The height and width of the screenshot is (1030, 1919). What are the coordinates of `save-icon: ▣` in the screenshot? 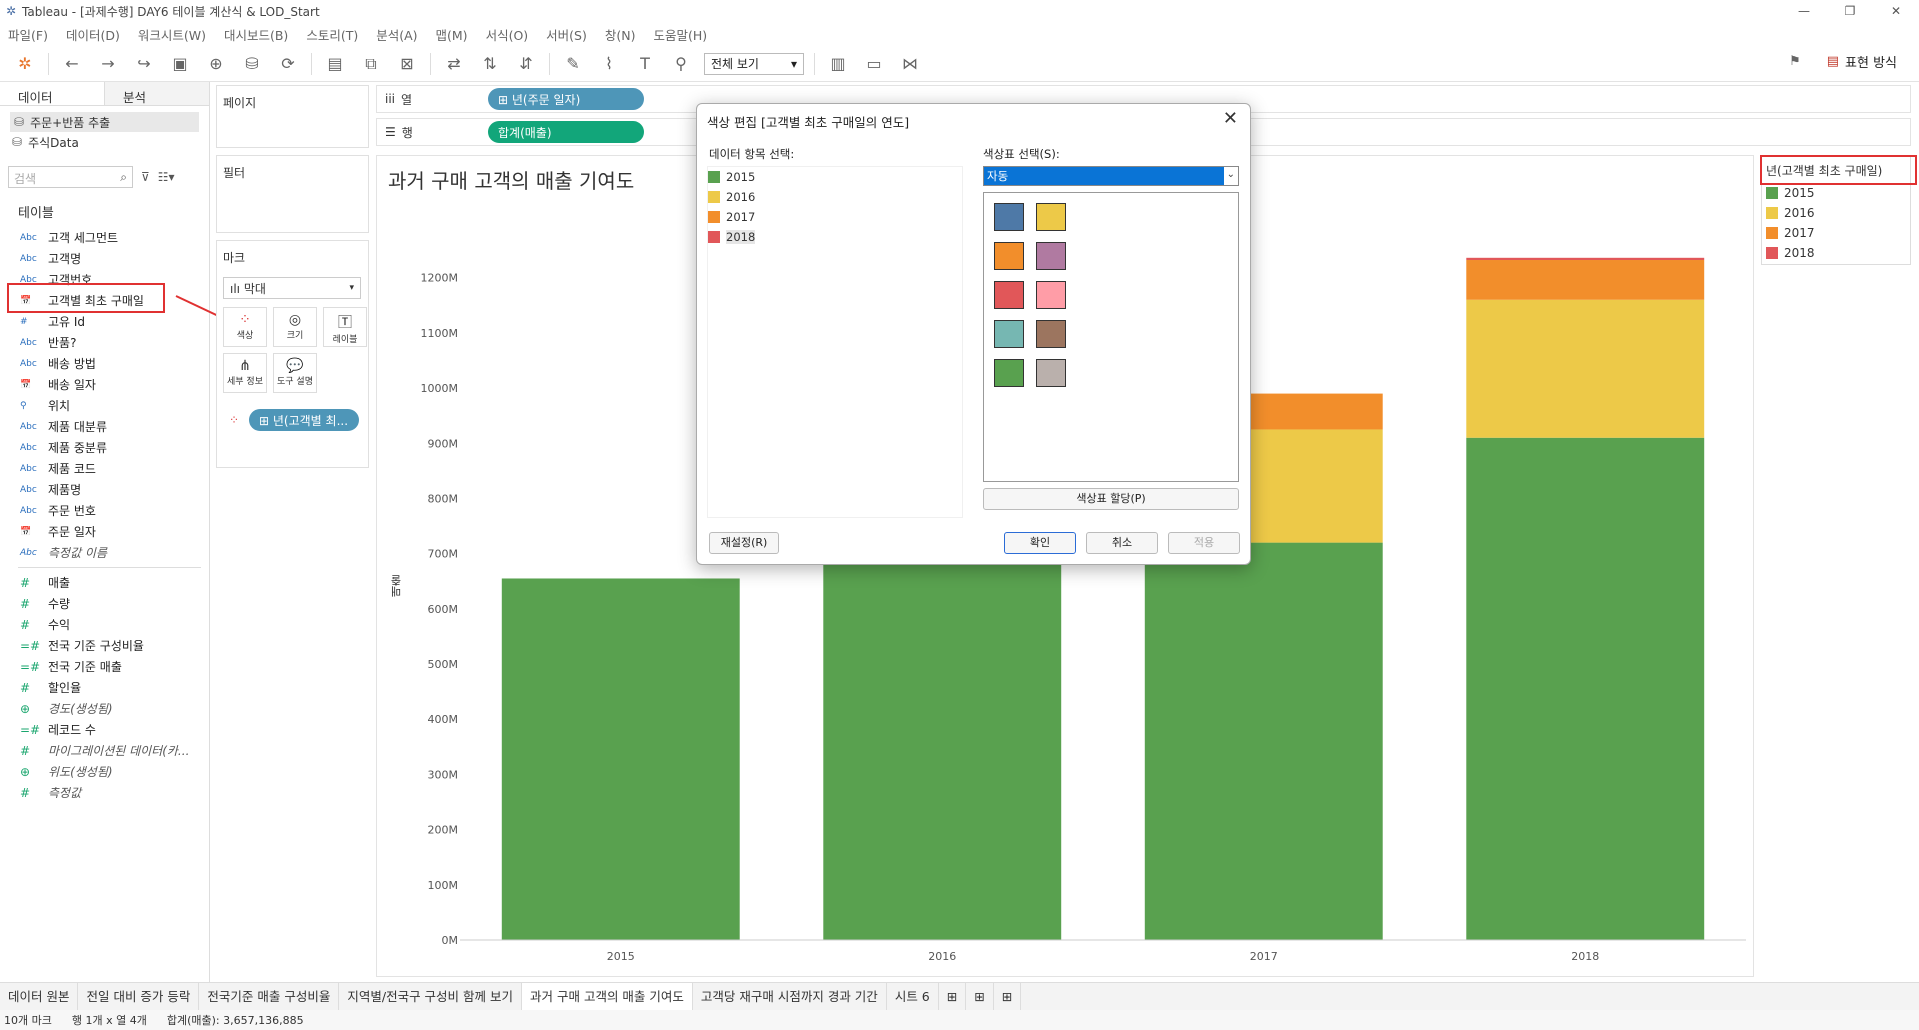 It's located at (180, 63).